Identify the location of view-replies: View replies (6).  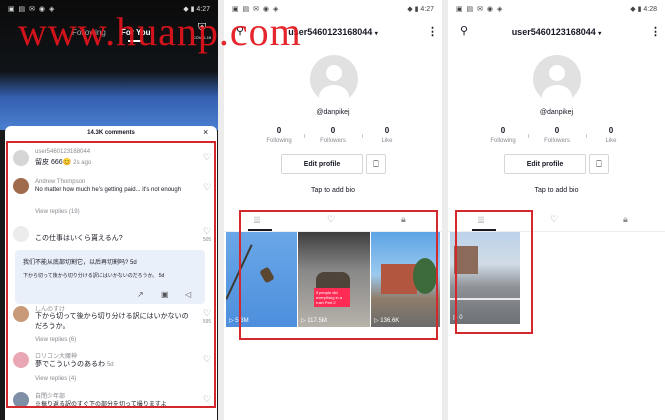
(55, 340).